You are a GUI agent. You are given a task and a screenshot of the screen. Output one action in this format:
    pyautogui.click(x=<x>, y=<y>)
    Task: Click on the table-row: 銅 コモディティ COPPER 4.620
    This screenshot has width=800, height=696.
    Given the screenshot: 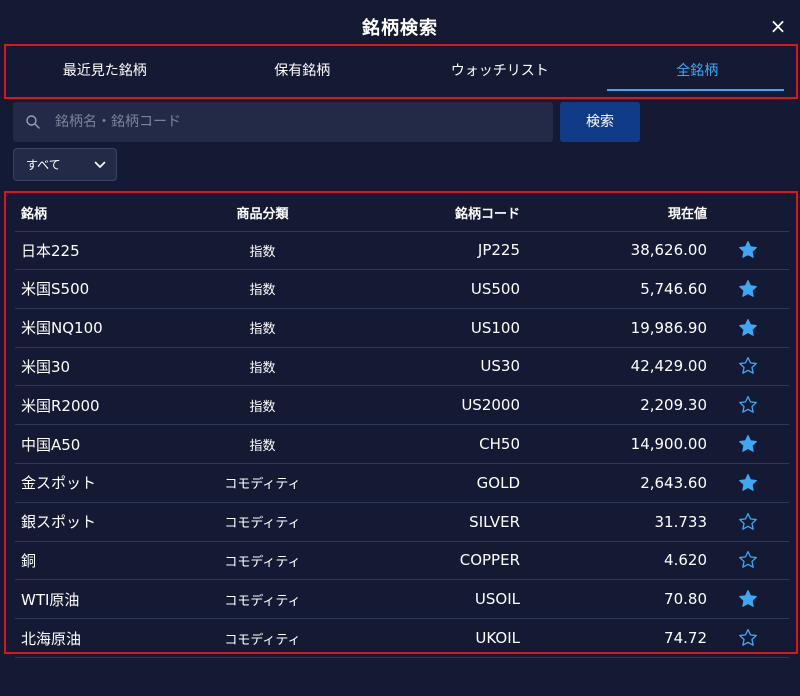 What is the action you would take?
    pyautogui.click(x=402, y=561)
    